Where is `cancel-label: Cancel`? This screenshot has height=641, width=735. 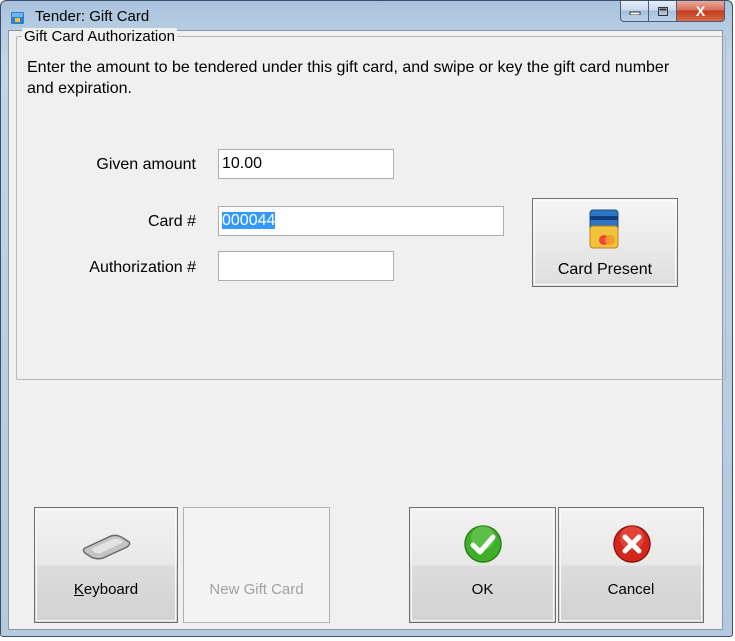 cancel-label: Cancel is located at coordinates (631, 589).